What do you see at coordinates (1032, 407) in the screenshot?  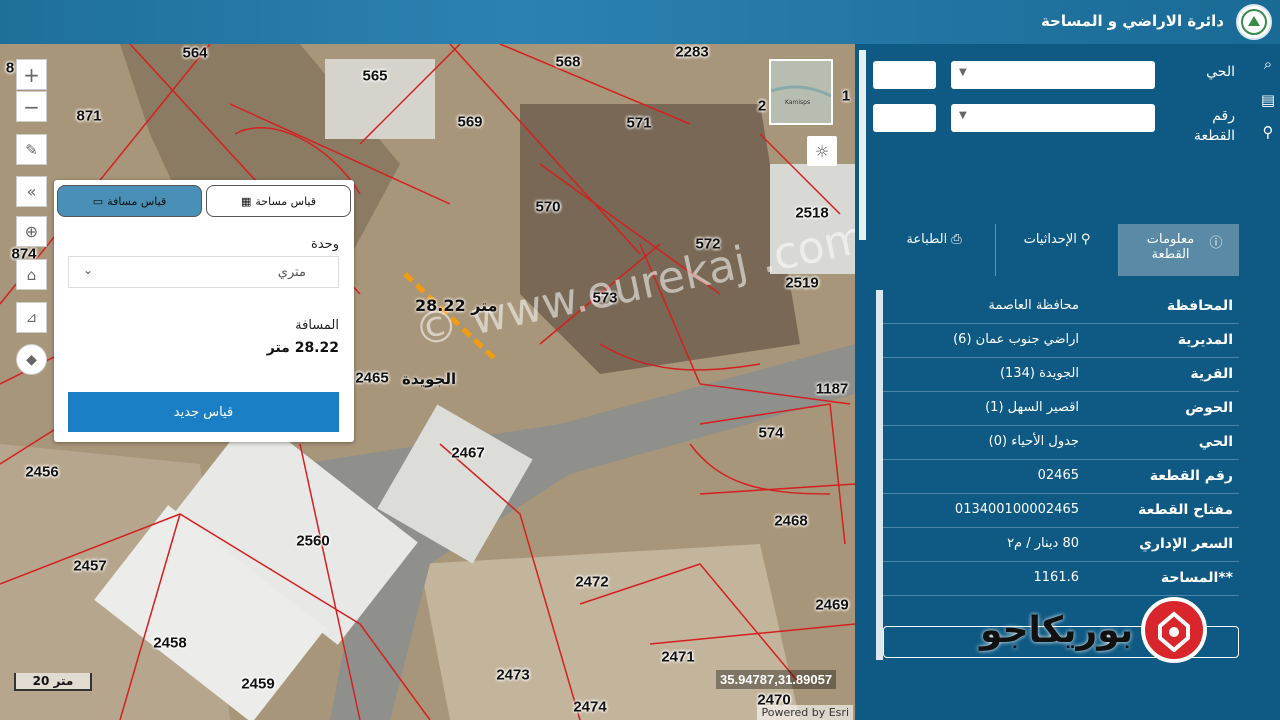 I see `info-value: اقصير السهل (1)` at bounding box center [1032, 407].